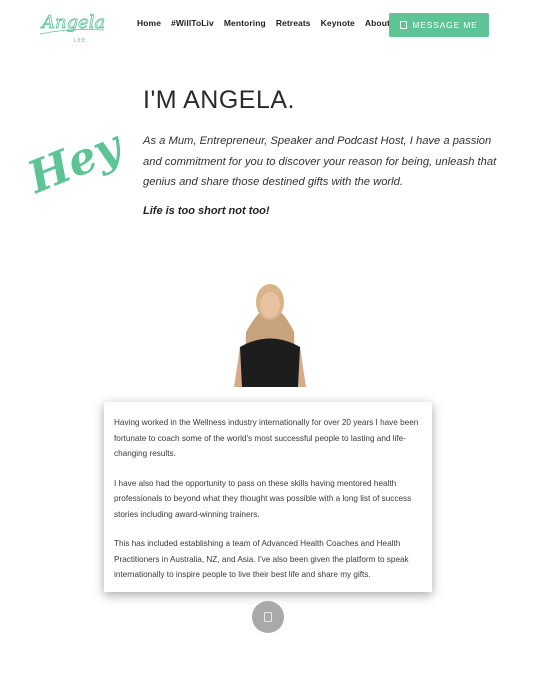 The width and height of the screenshot is (539, 680). Describe the element at coordinates (80, 41) in the screenshot. I see `logo-sub: LEE` at that location.